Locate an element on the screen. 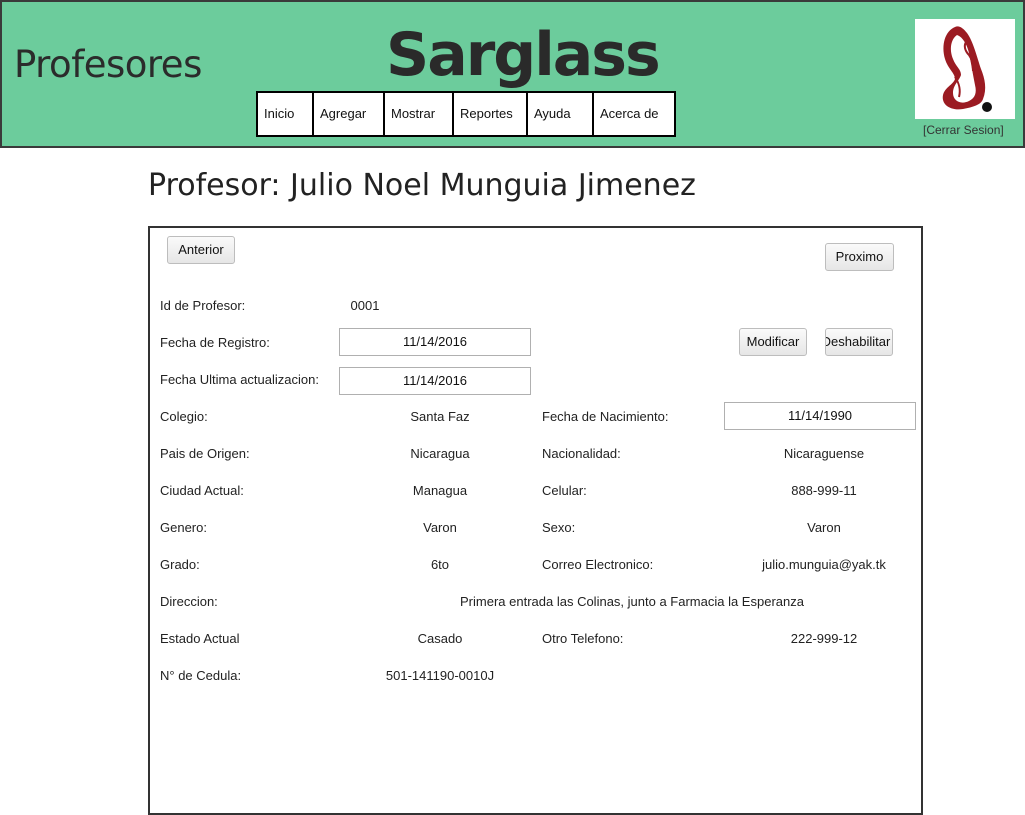 This screenshot has width=1025, height=815. brand-title: Sarglass is located at coordinates (523, 55).